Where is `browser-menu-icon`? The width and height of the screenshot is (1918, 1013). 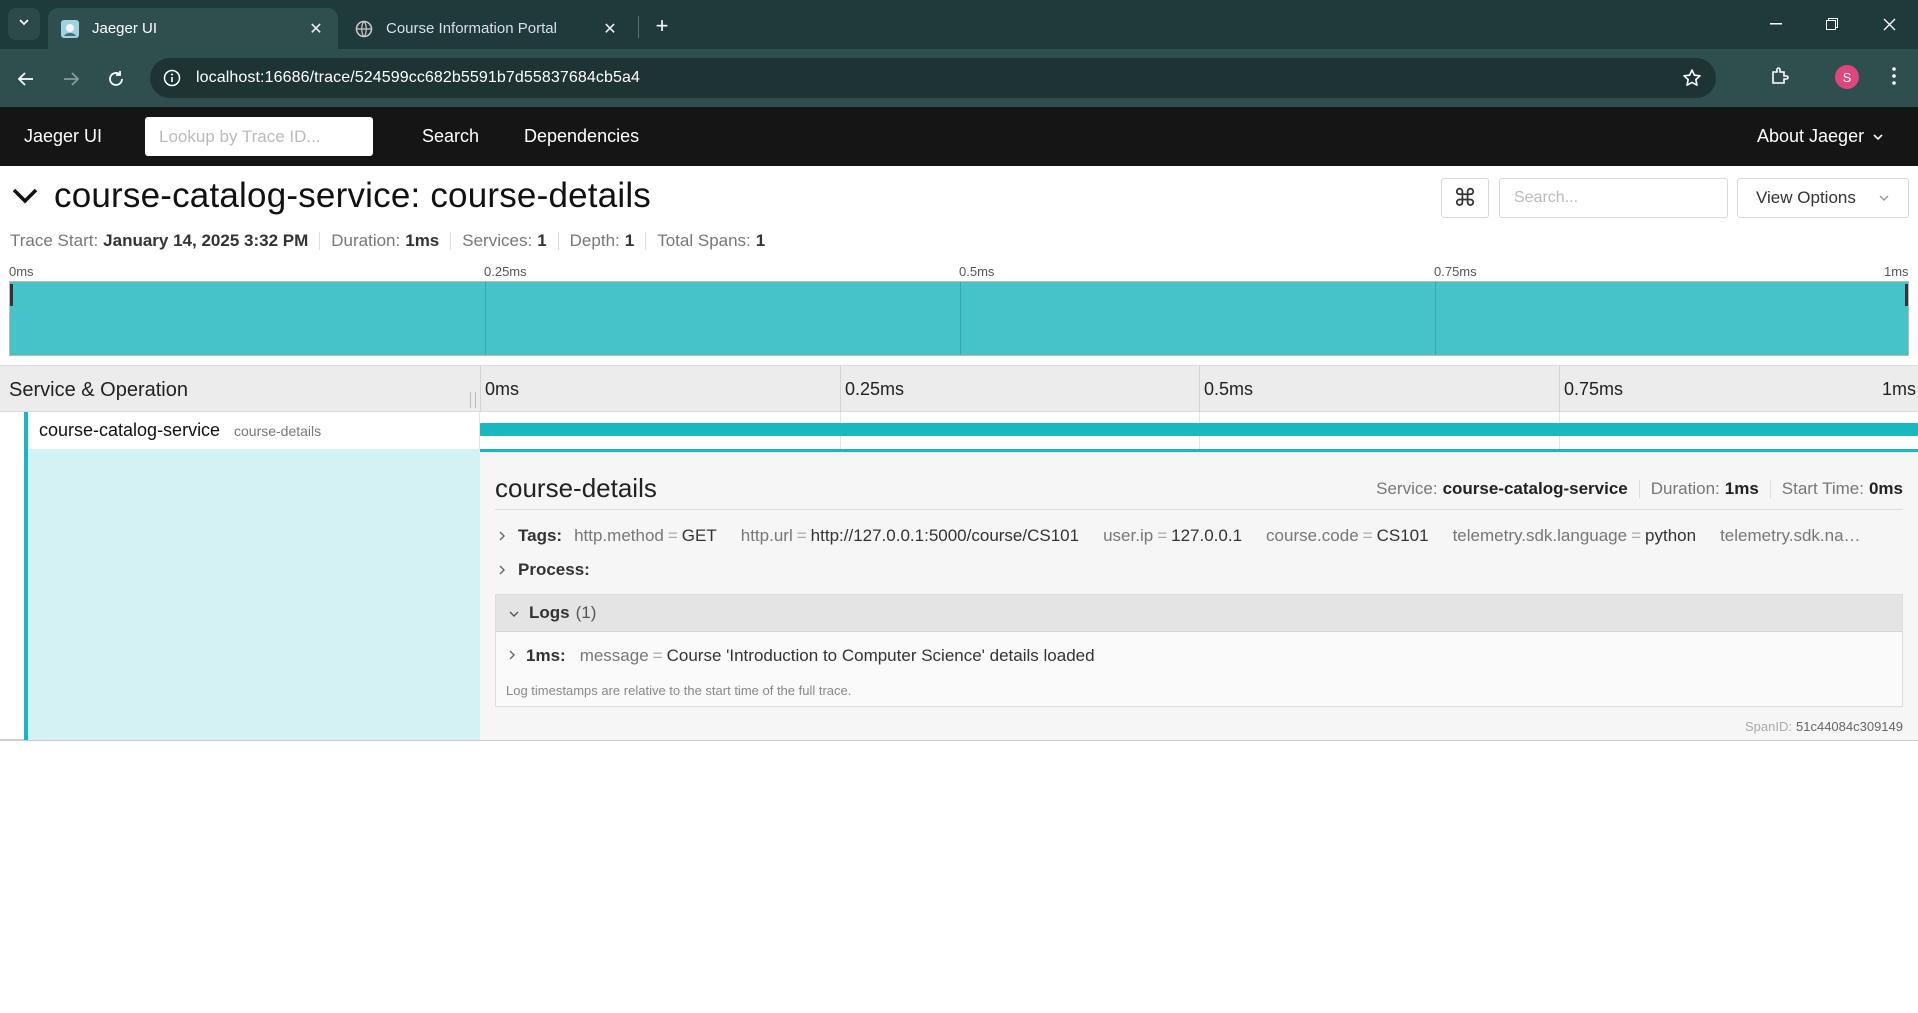
browser-menu-icon is located at coordinates (1894, 76).